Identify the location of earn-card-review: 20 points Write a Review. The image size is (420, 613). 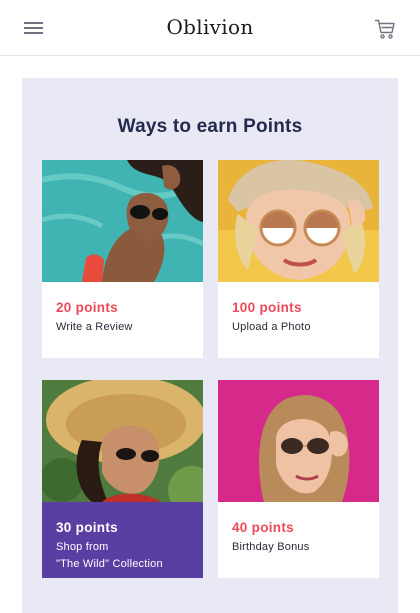
(122, 259).